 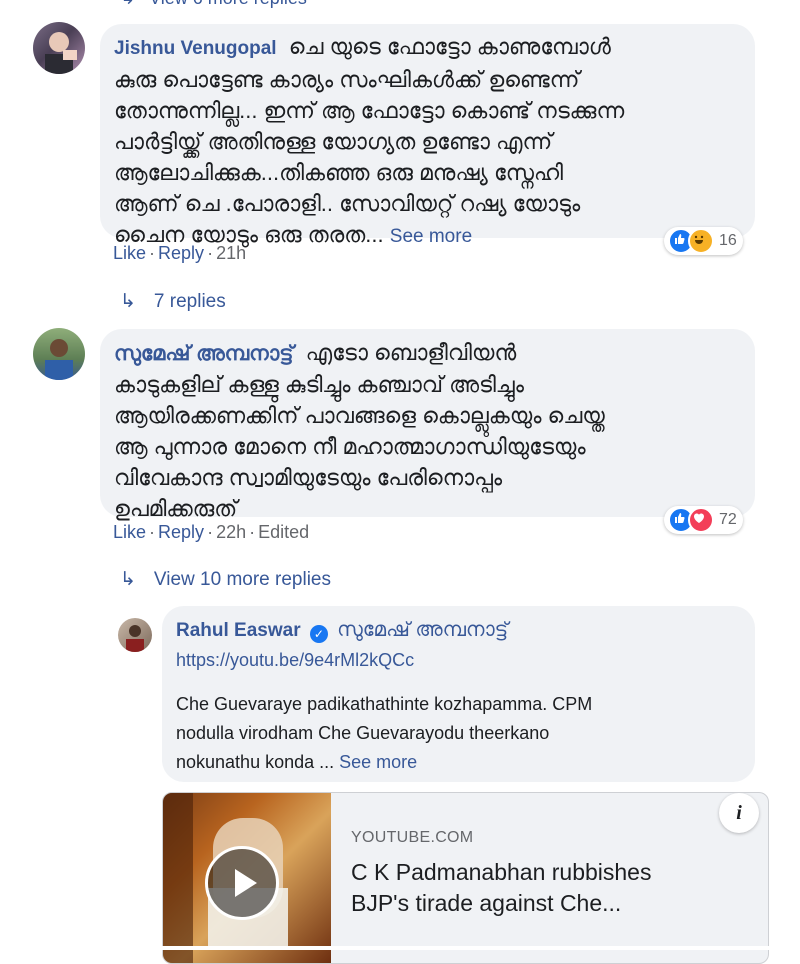 What do you see at coordinates (412, 837) in the screenshot?
I see `link-domain: YOUTUBE.COM` at bounding box center [412, 837].